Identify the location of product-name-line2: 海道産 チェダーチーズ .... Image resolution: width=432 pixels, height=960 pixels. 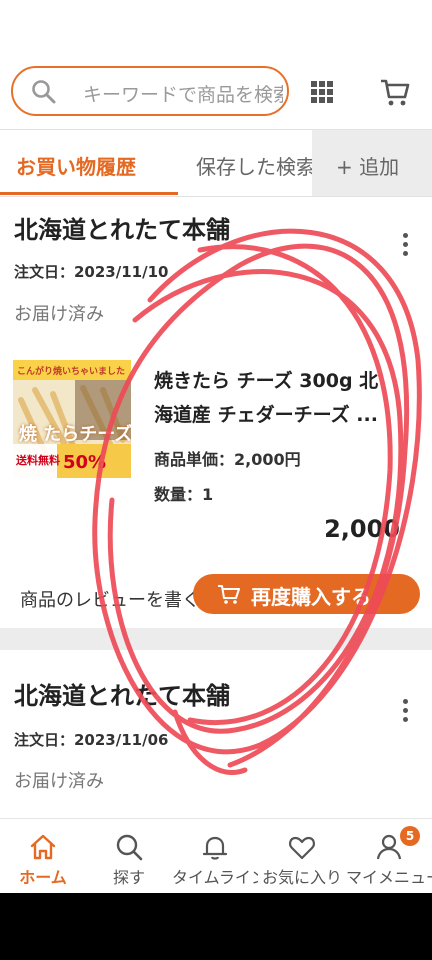
(266, 415).